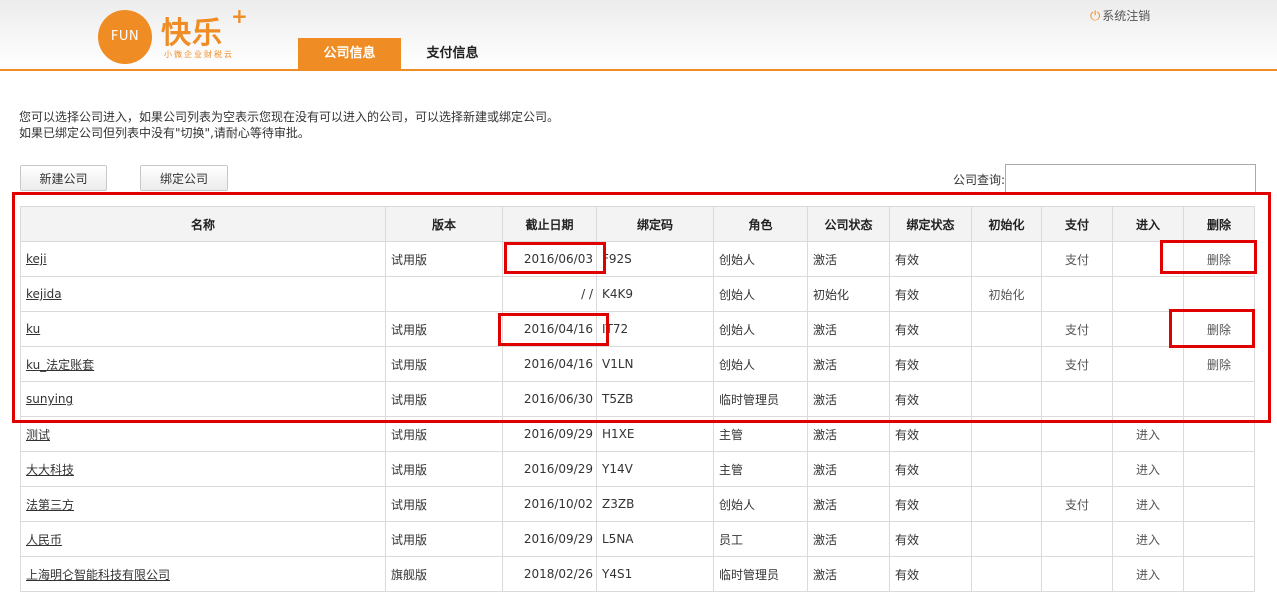 This screenshot has height=611, width=1277. Describe the element at coordinates (98, 575) in the screenshot. I see `company-name-link: 上海明仑智能科技有限公司` at that location.